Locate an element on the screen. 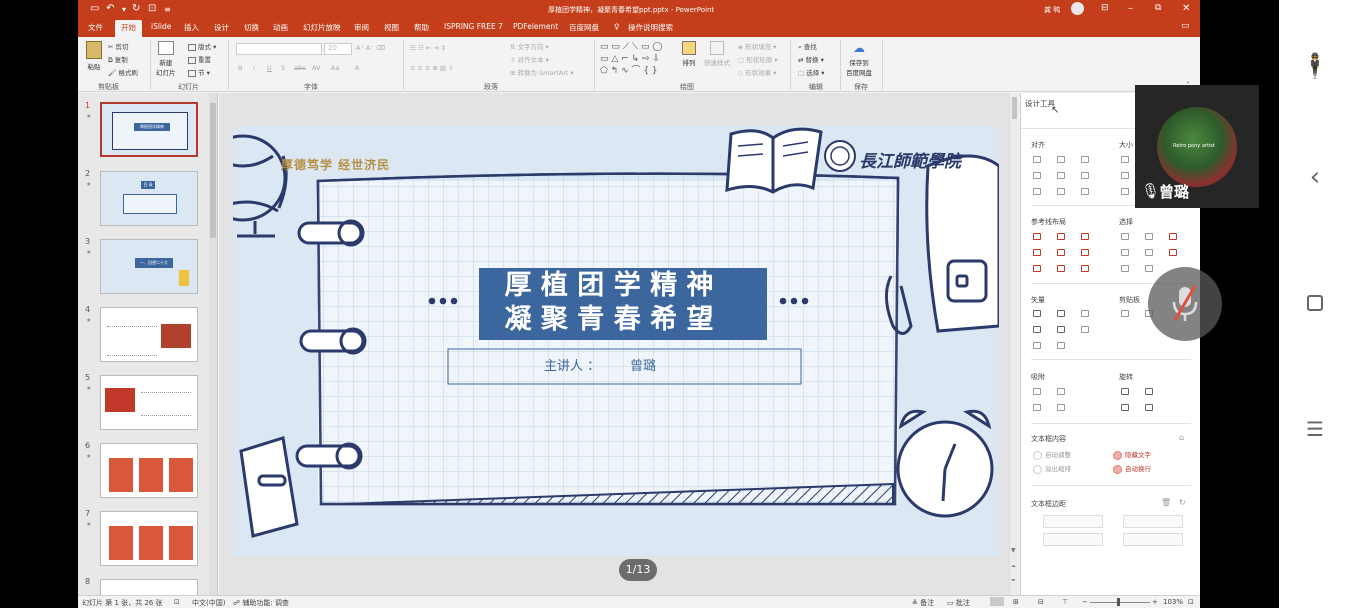 This screenshot has width=1351, height=608. accessibility-status: ☍ 辅助功能: 调查 is located at coordinates (261, 603).